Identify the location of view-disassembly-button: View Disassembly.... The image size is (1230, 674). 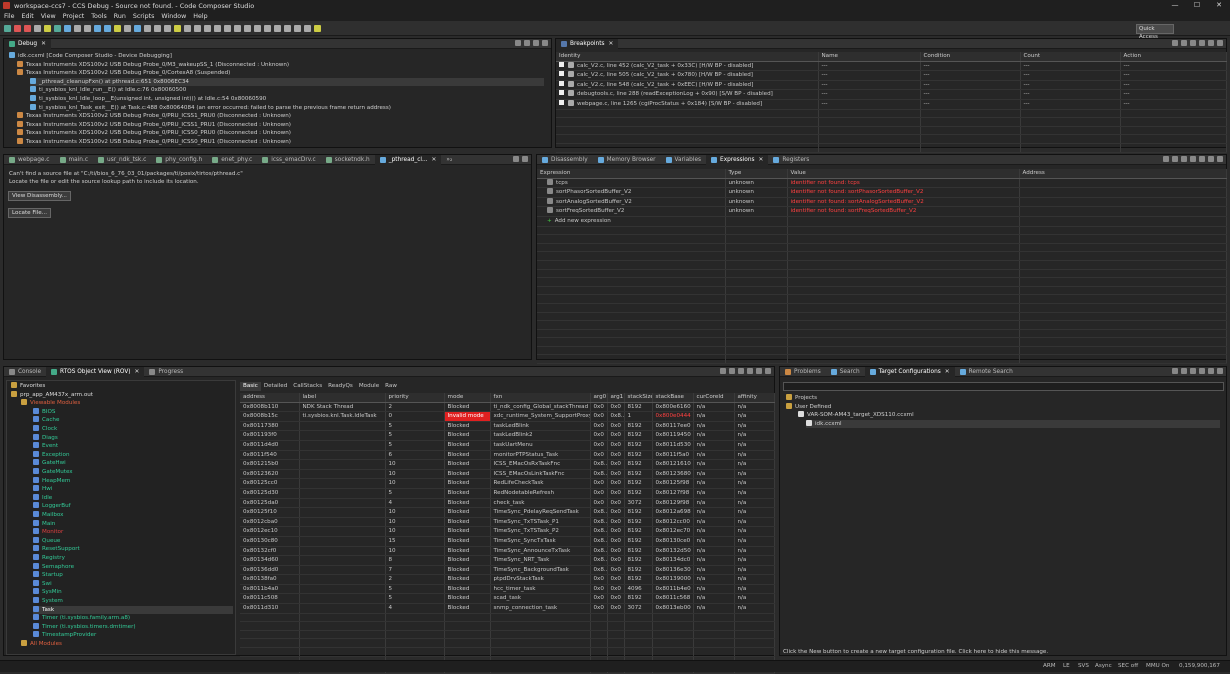
(39, 196).